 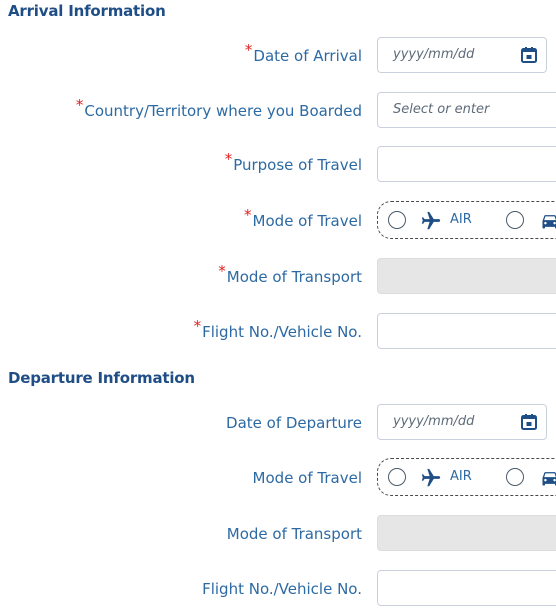 I want to click on departure-section-title: Departure Information, so click(x=101, y=378).